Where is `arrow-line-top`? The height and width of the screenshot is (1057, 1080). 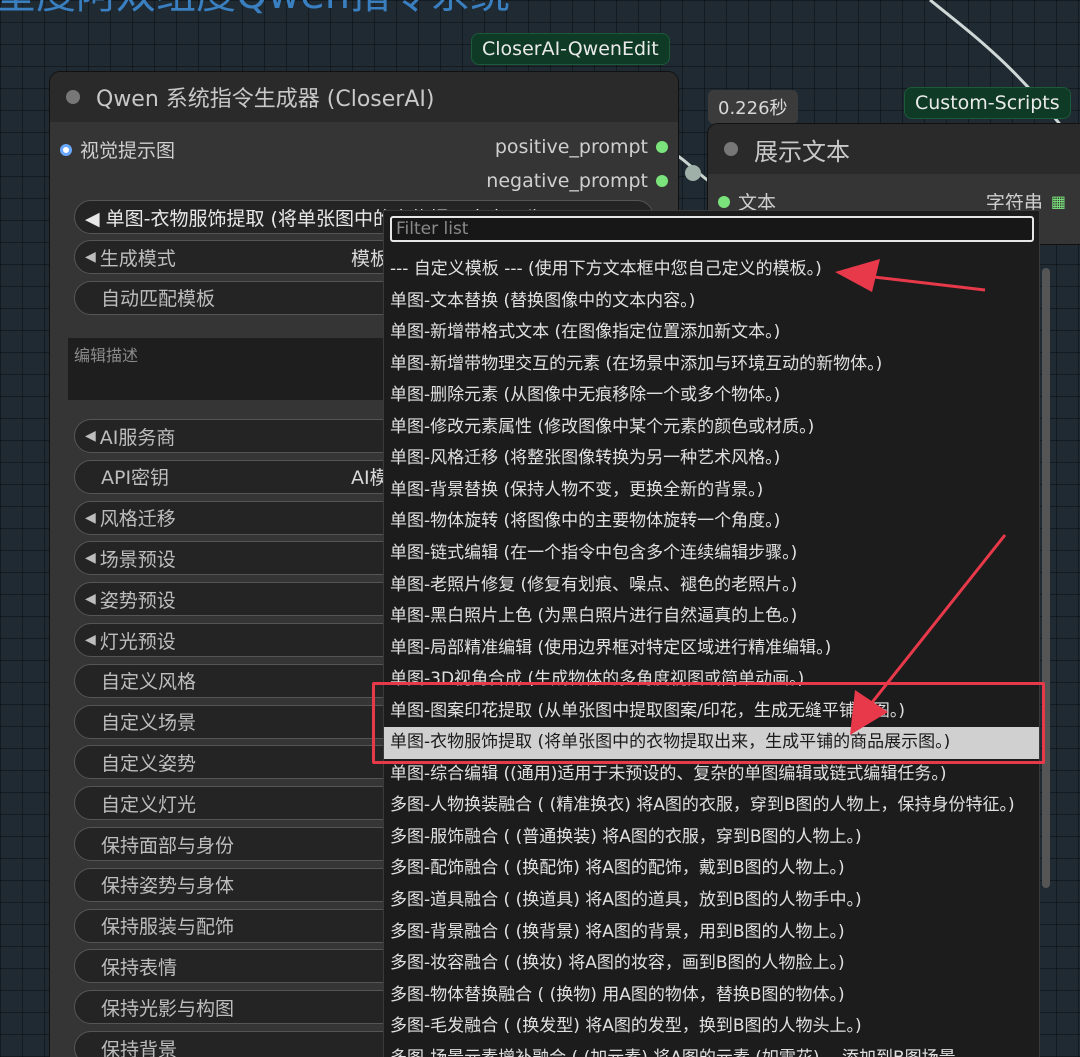 arrow-line-top is located at coordinates (925, 283).